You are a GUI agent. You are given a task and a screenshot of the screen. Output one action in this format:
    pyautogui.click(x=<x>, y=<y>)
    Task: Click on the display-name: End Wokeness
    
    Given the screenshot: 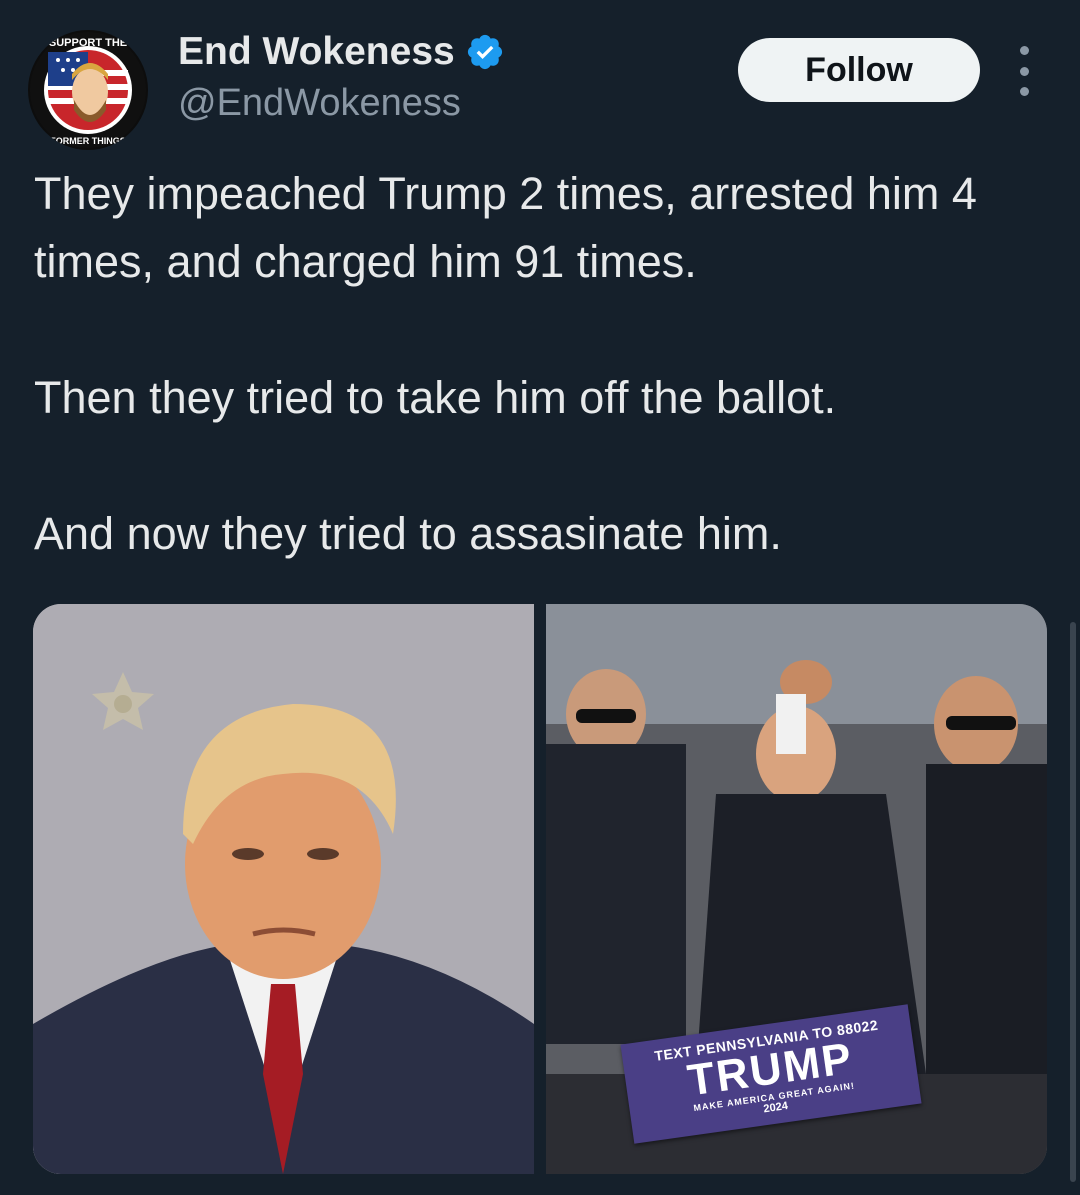 What is the action you would take?
    pyautogui.click(x=341, y=52)
    